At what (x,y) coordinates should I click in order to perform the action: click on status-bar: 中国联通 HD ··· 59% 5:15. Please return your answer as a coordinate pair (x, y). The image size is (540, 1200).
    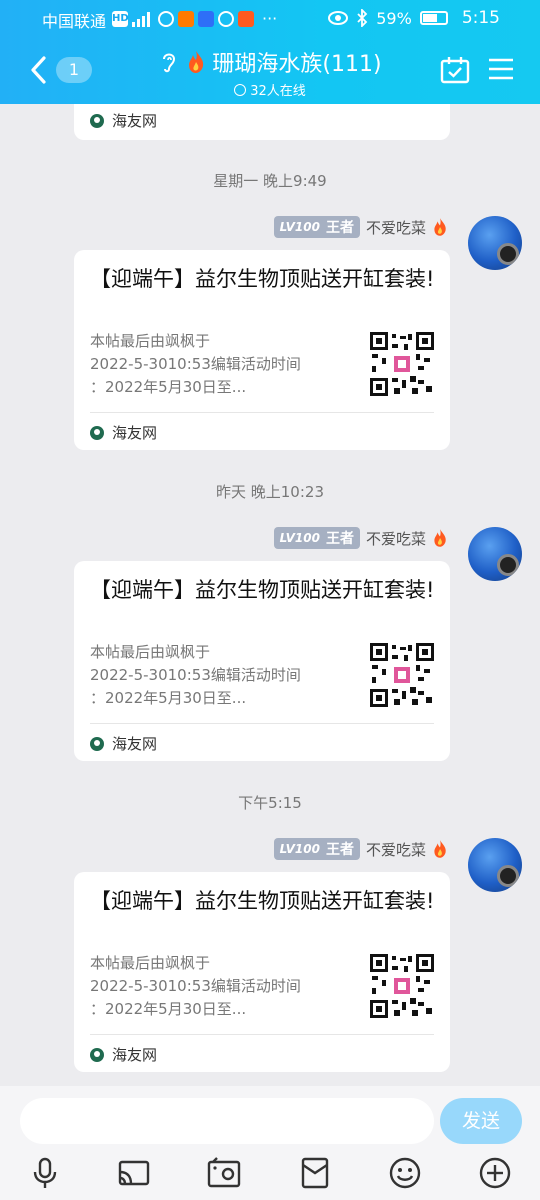
    Looking at the image, I should click on (270, 18).